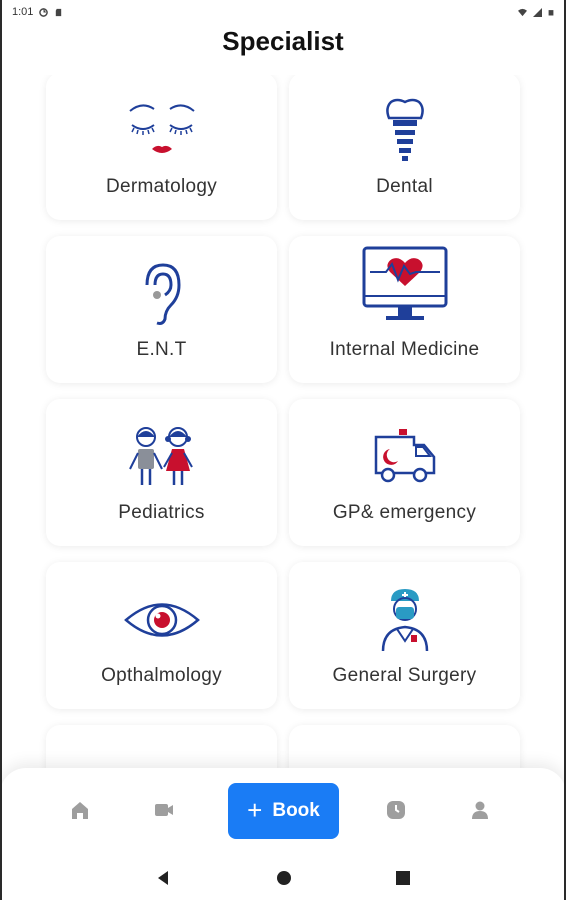  I want to click on home-system-button, so click(284, 878).